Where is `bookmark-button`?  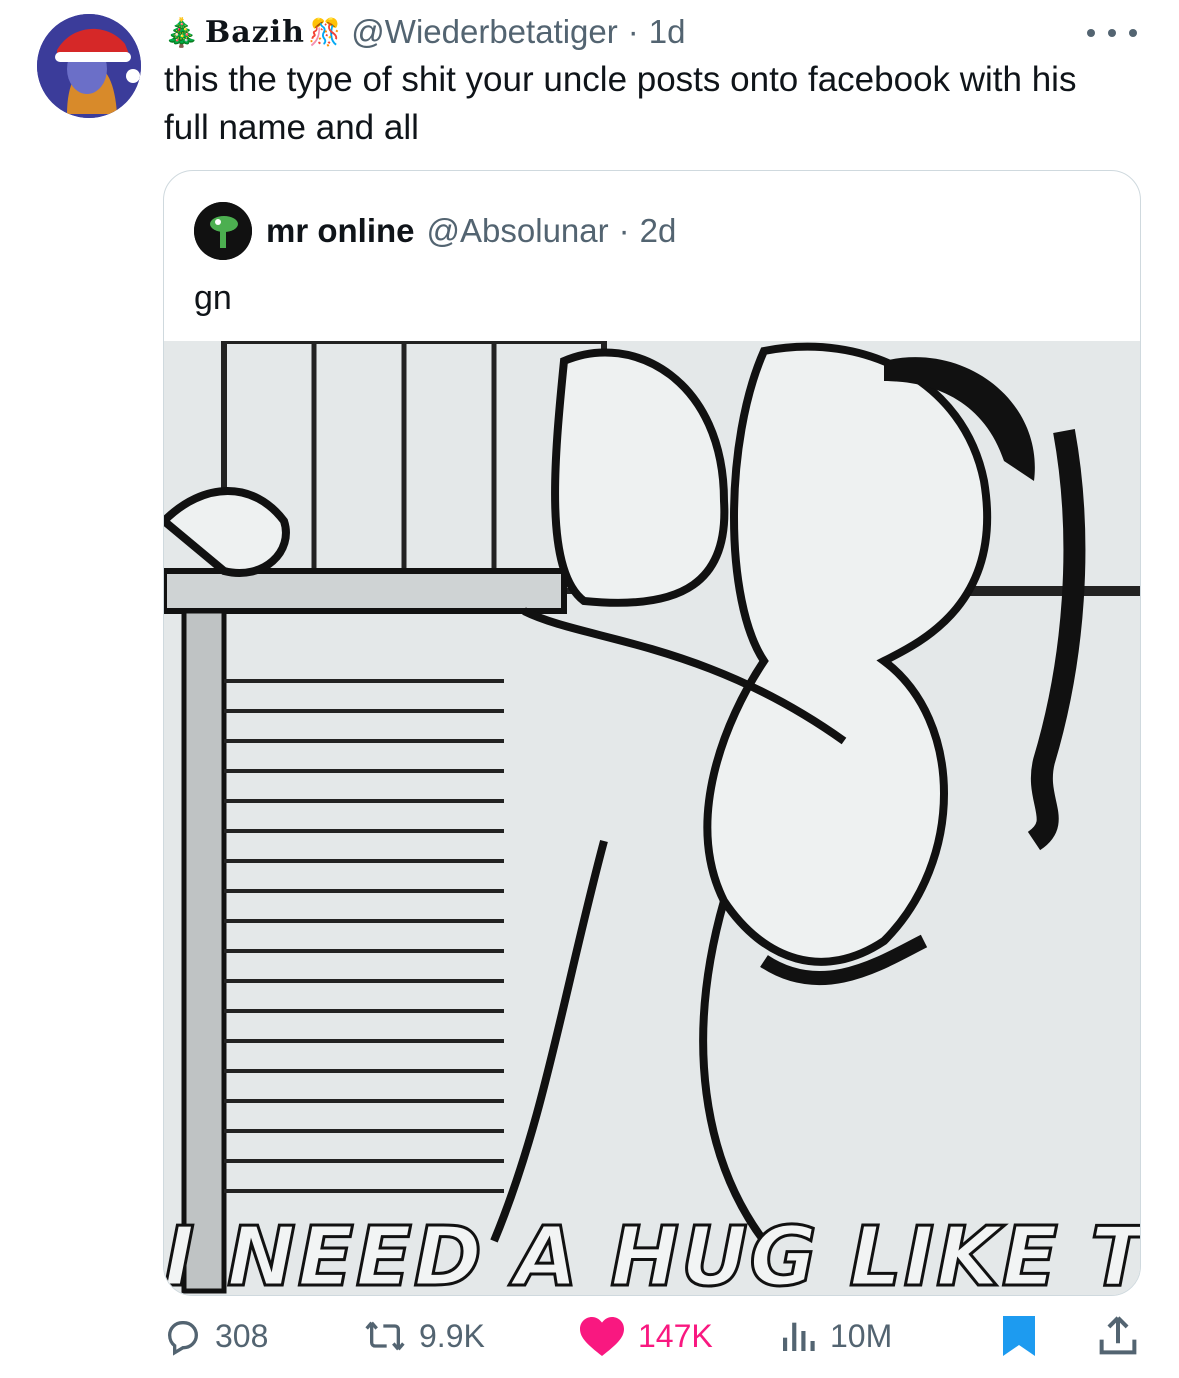
bookmark-button is located at coordinates (1025, 1336).